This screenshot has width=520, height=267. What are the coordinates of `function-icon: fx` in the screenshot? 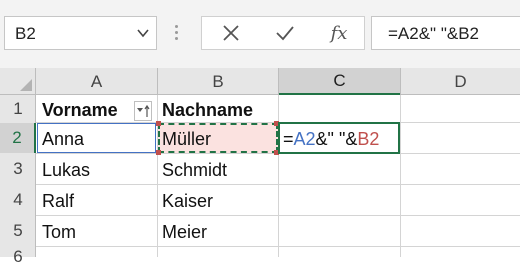 It's located at (339, 33).